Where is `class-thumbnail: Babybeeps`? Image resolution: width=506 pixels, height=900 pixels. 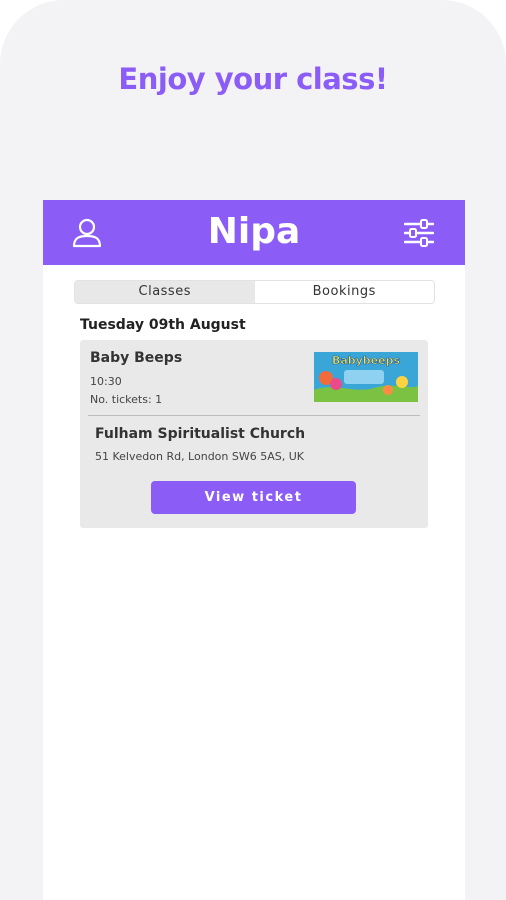 class-thumbnail: Babybeeps is located at coordinates (366, 377).